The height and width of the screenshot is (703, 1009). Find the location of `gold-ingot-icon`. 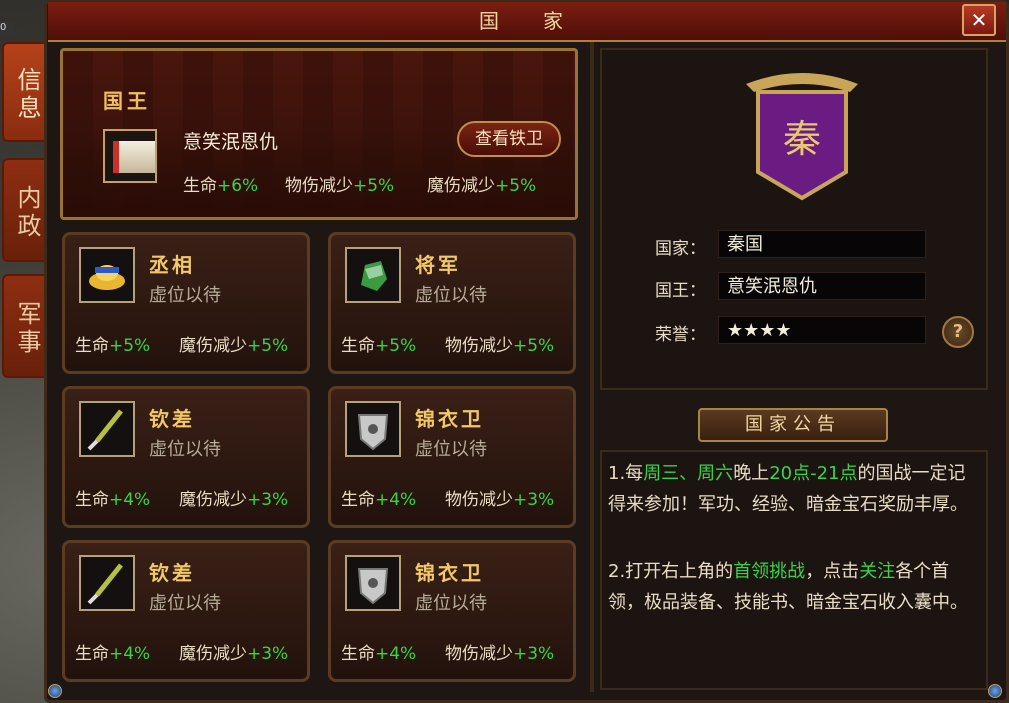

gold-ingot-icon is located at coordinates (107, 275).